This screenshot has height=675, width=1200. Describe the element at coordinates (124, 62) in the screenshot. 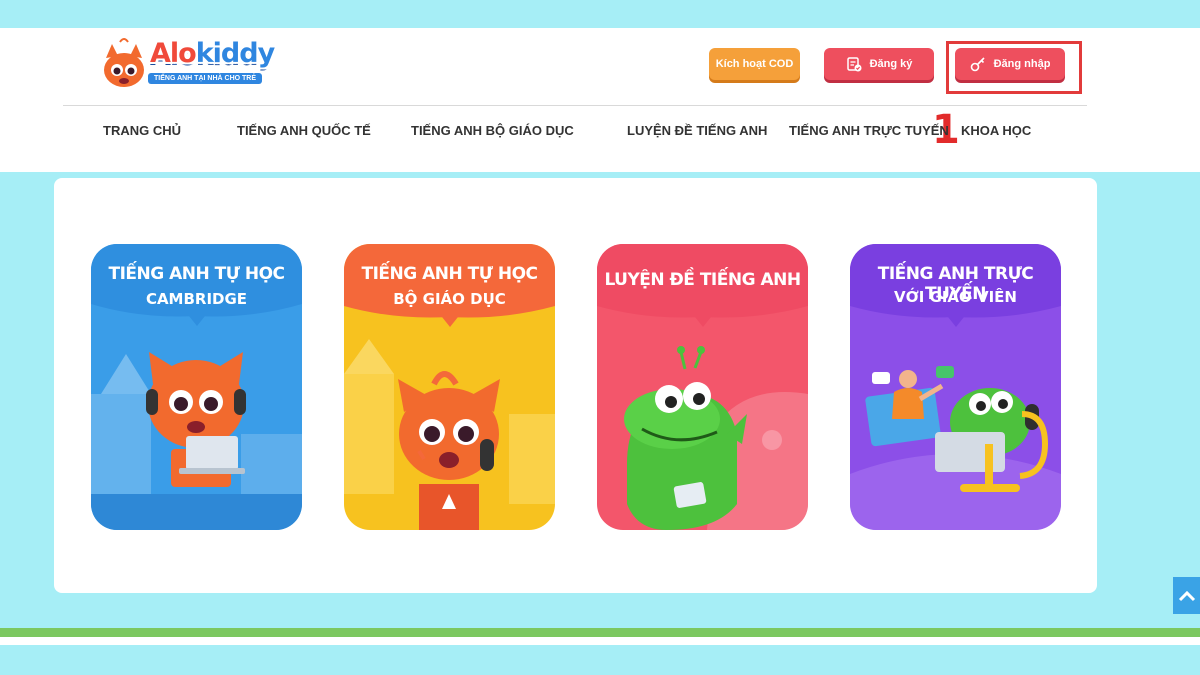

I see `mascot-logo-icon` at that location.